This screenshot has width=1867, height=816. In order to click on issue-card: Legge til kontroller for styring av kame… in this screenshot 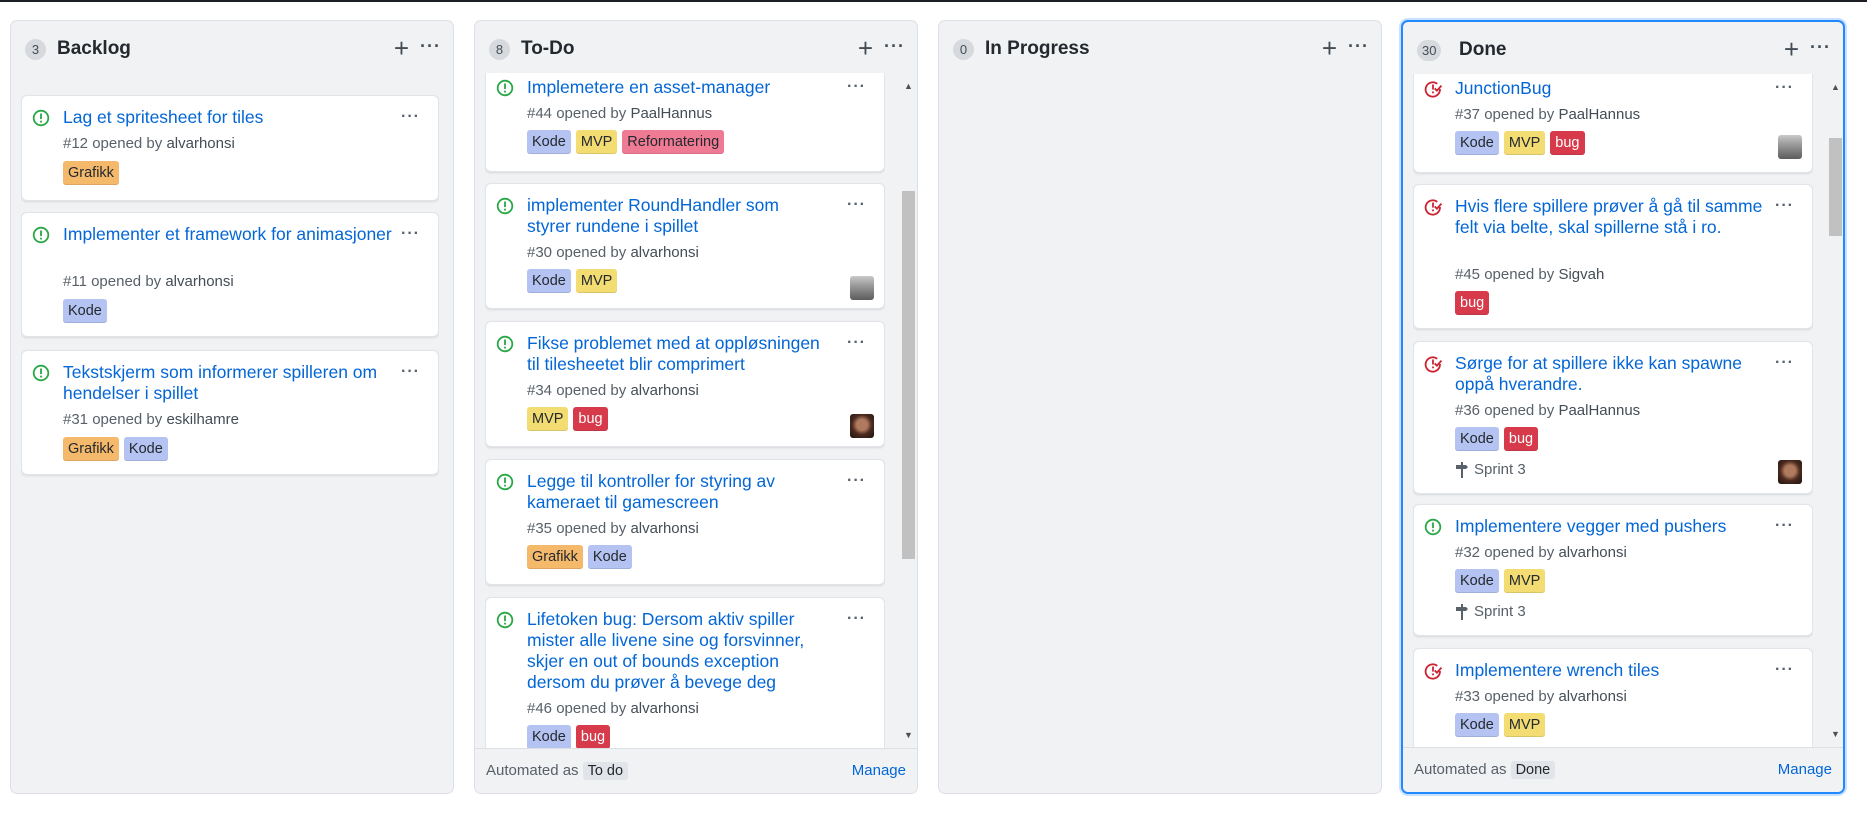, I will do `click(685, 522)`.